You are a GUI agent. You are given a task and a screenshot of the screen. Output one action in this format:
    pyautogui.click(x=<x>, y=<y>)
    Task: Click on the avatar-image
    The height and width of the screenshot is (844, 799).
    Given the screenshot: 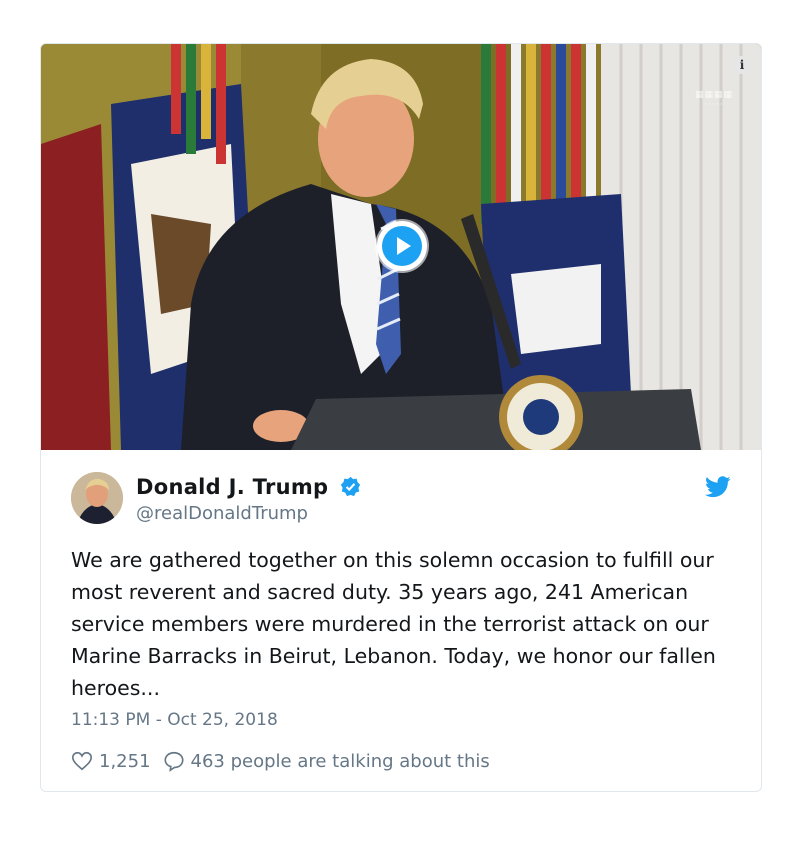 What is the action you would take?
    pyautogui.click(x=97, y=498)
    